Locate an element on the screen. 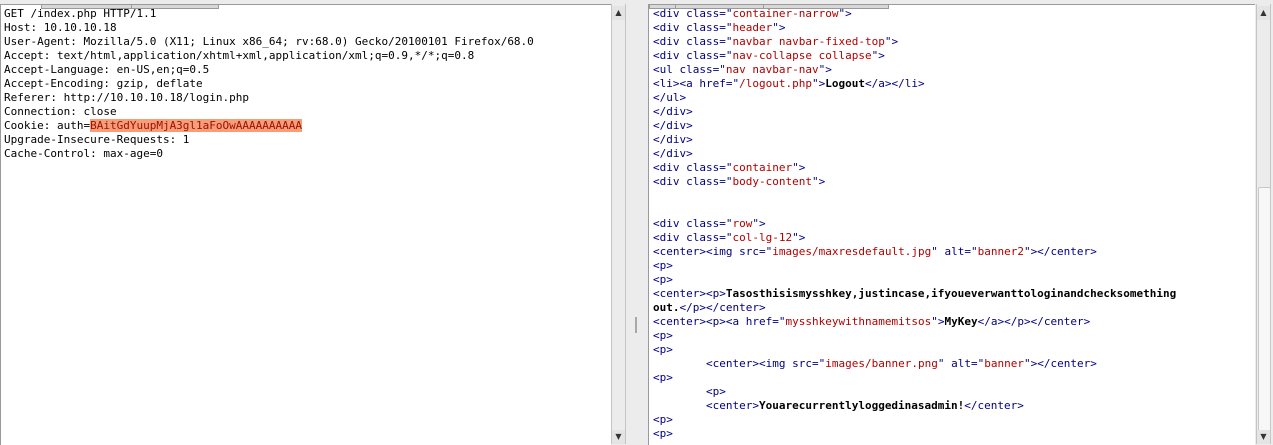 The width and height of the screenshot is (1273, 445). request-line: Cache-Control: max-age=0 is located at coordinates (83, 153).